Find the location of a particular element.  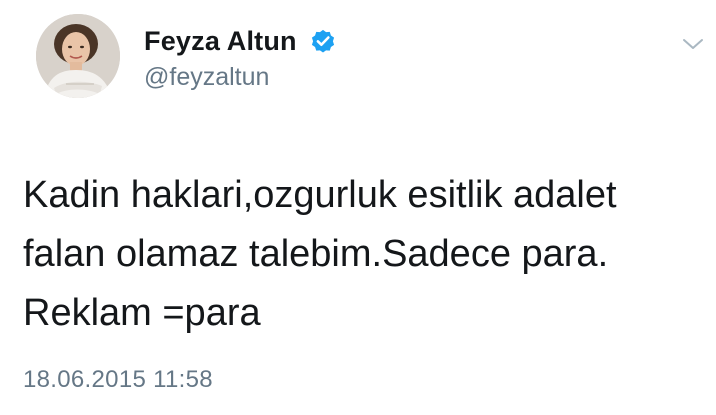

verified-badge-icon is located at coordinates (323, 41).